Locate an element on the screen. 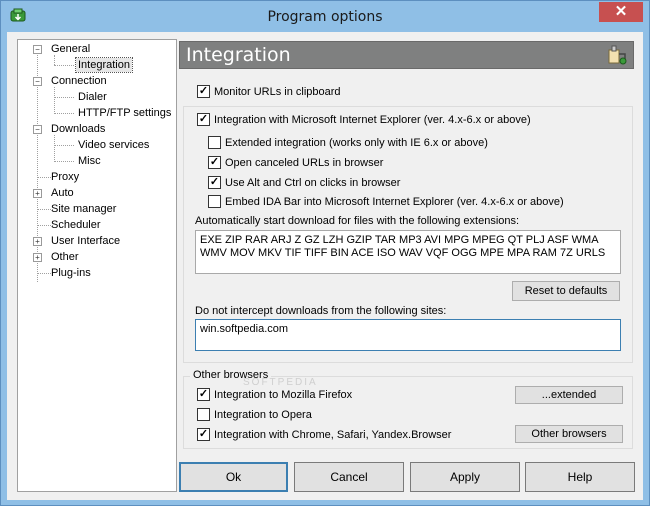 The width and height of the screenshot is (650, 506). extended-browsers-button: ...extended is located at coordinates (569, 395).